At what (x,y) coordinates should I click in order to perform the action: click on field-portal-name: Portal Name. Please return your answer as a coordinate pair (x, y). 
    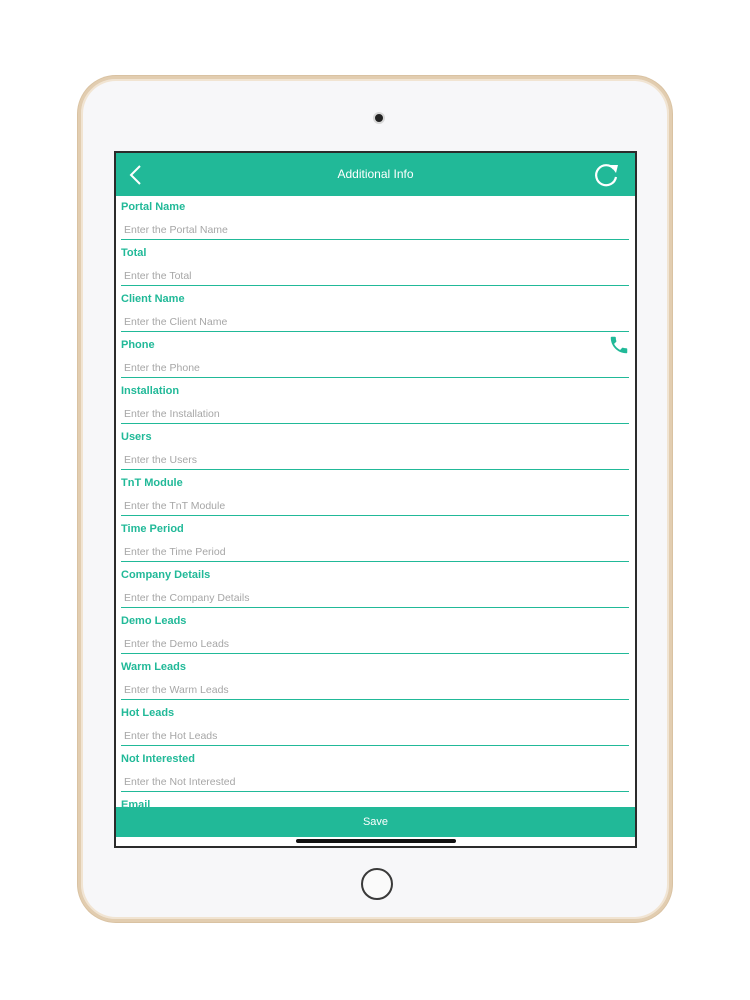
    Looking at the image, I should click on (375, 219).